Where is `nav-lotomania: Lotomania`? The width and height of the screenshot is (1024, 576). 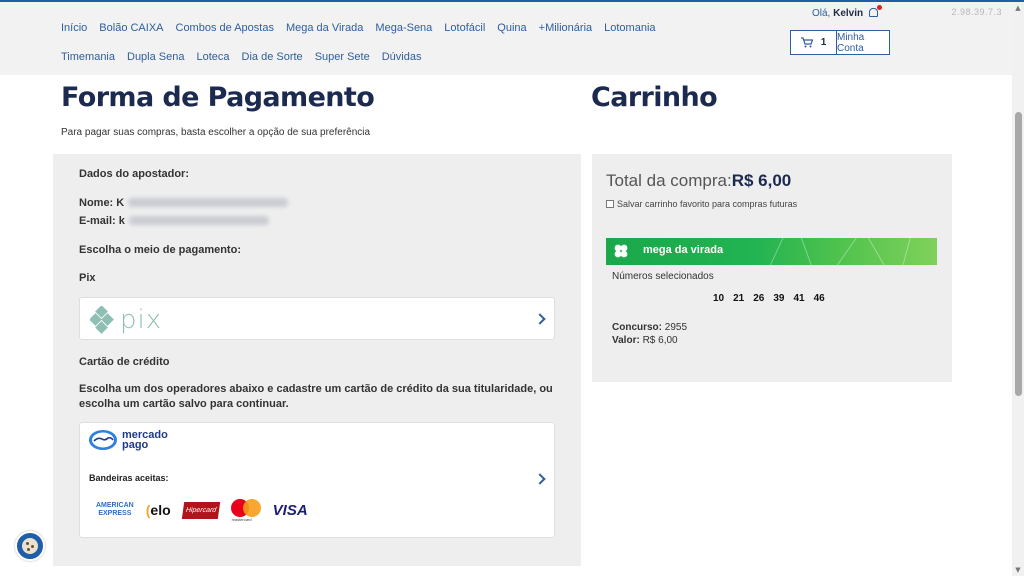 nav-lotomania: Lotomania is located at coordinates (629, 28).